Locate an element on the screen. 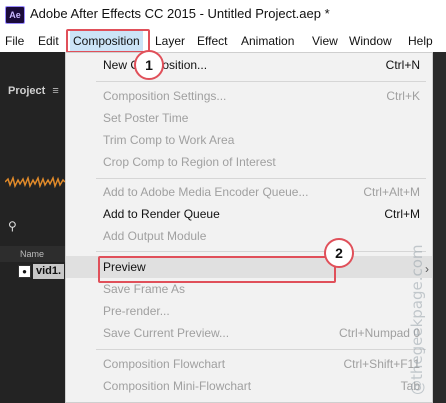  preview-highlight-box is located at coordinates (217, 269).